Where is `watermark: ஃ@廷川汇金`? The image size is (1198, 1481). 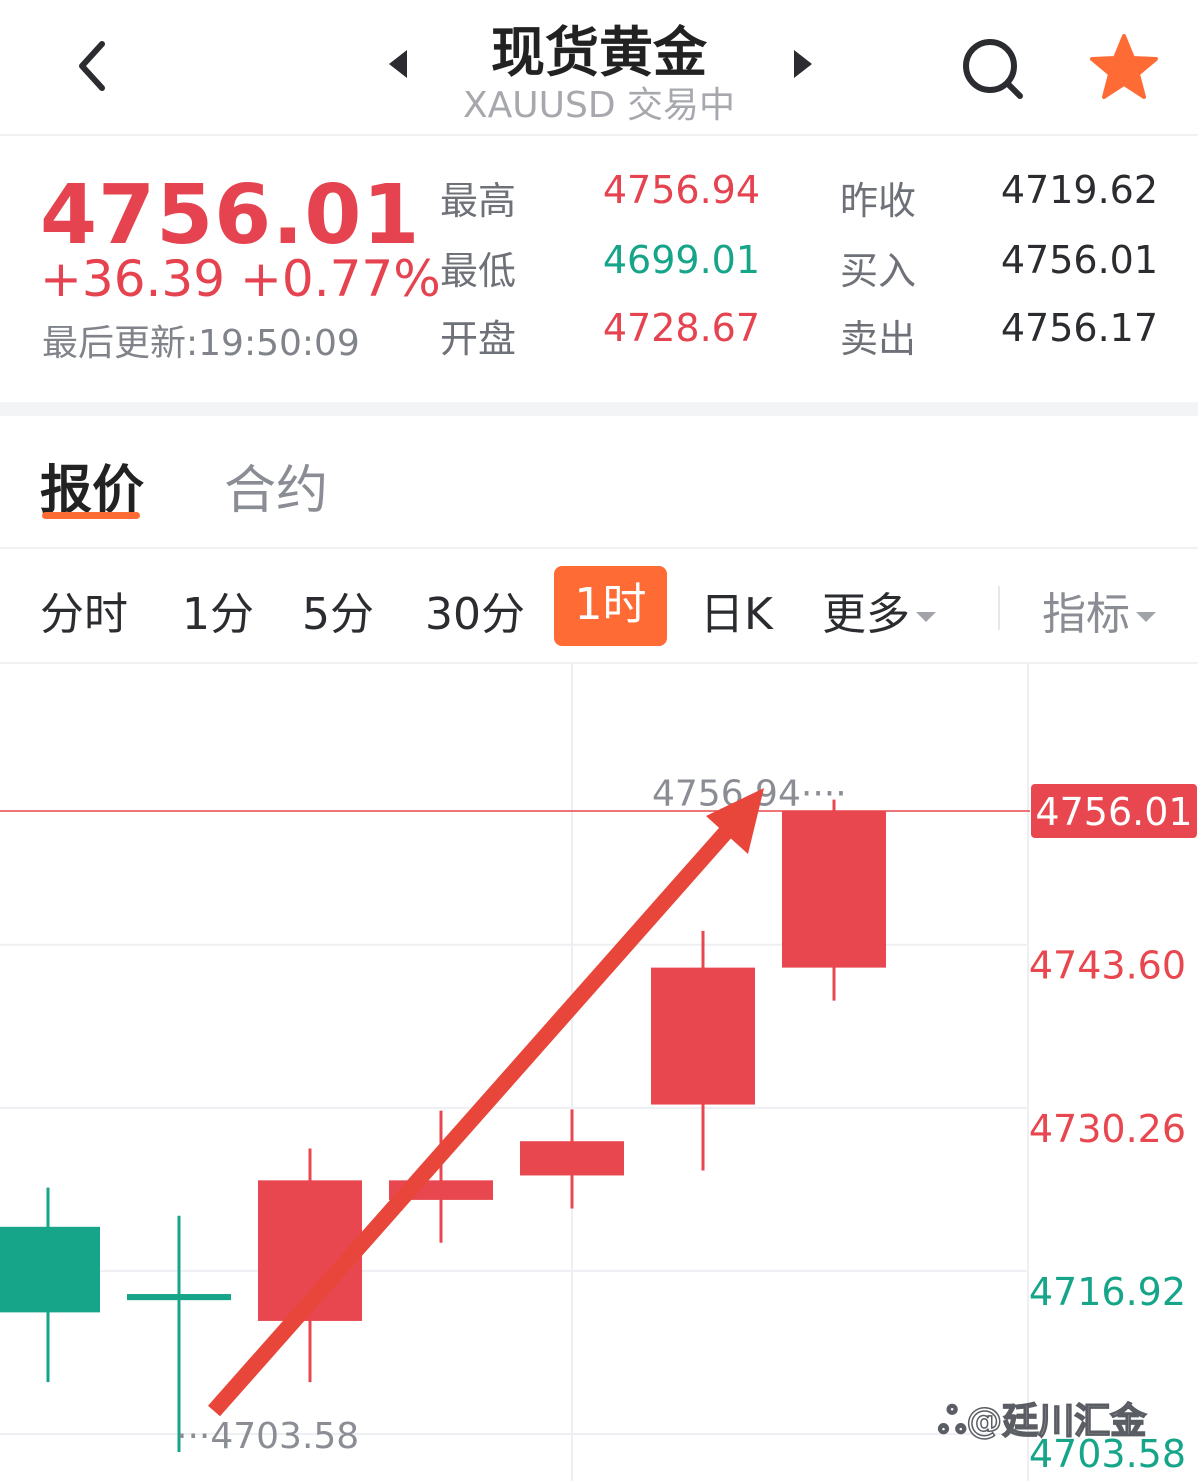
watermark: ஃ@廷川汇金 is located at coordinates (1042, 1419).